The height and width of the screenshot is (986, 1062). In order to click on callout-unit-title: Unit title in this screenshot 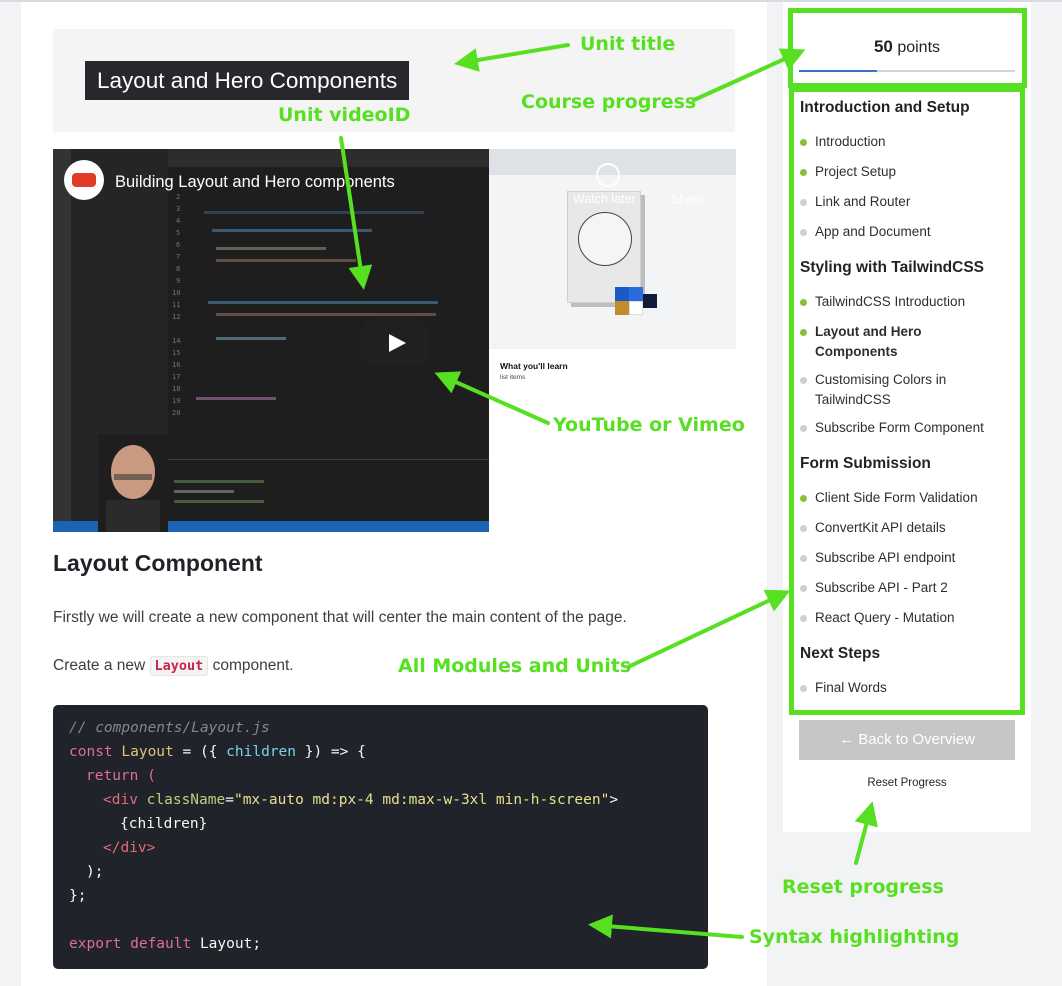, I will do `click(628, 44)`.